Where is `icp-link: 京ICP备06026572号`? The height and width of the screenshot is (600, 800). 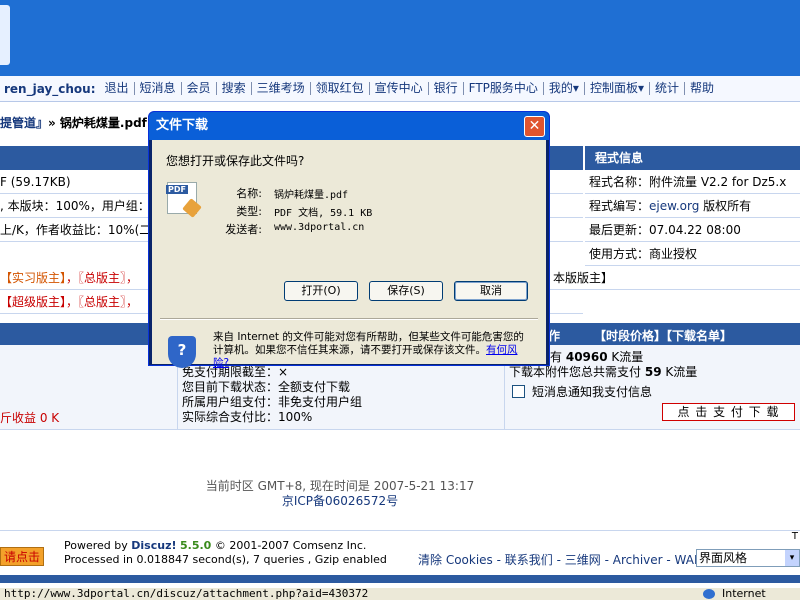
icp-link: 京ICP备06026572号 is located at coordinates (340, 500).